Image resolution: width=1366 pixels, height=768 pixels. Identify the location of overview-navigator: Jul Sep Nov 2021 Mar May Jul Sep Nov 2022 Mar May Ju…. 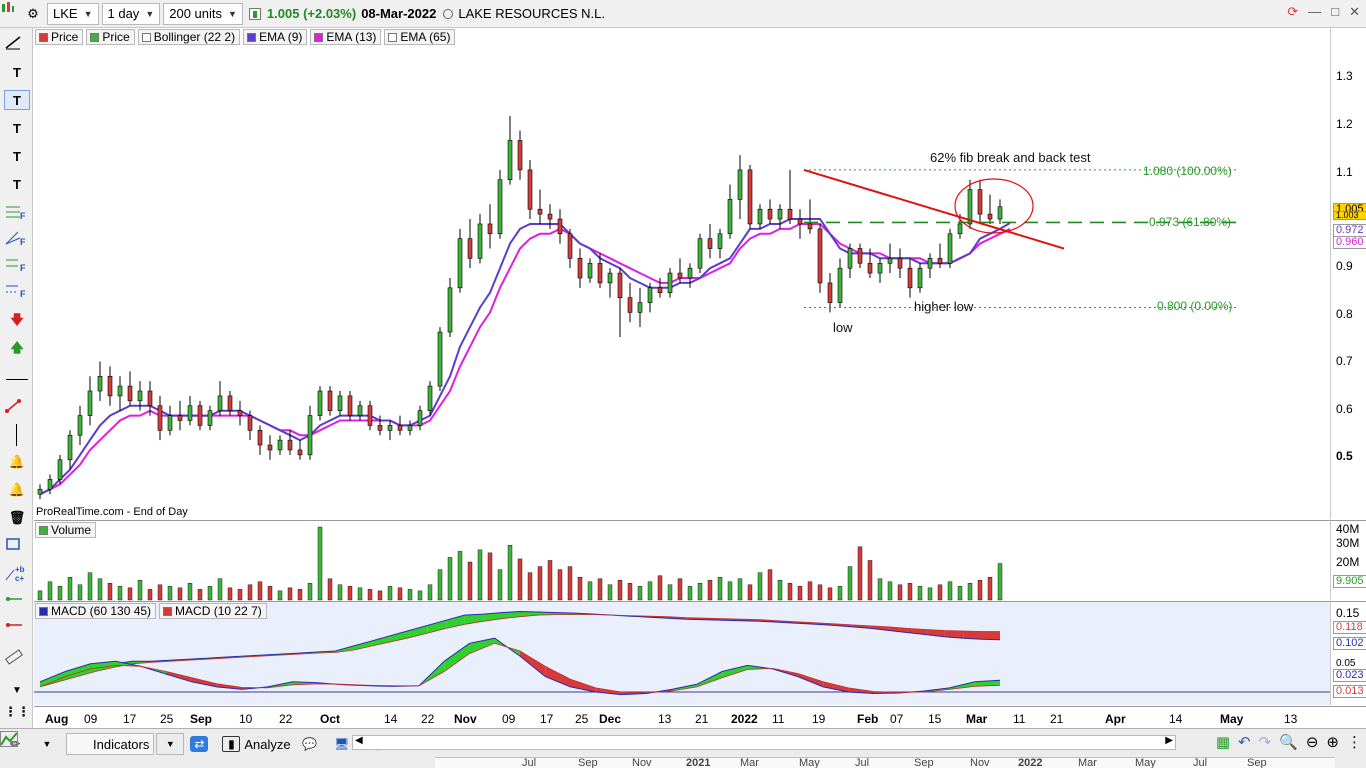
(885, 762).